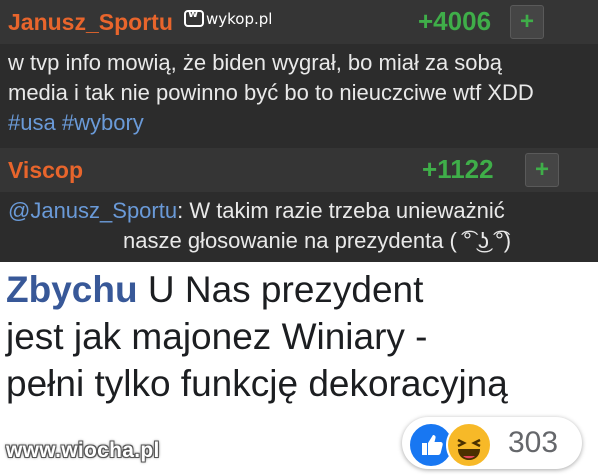 The width and height of the screenshot is (598, 475). Describe the element at coordinates (92, 210) in the screenshot. I see `mention-link: @Janusz_Sportu` at that location.